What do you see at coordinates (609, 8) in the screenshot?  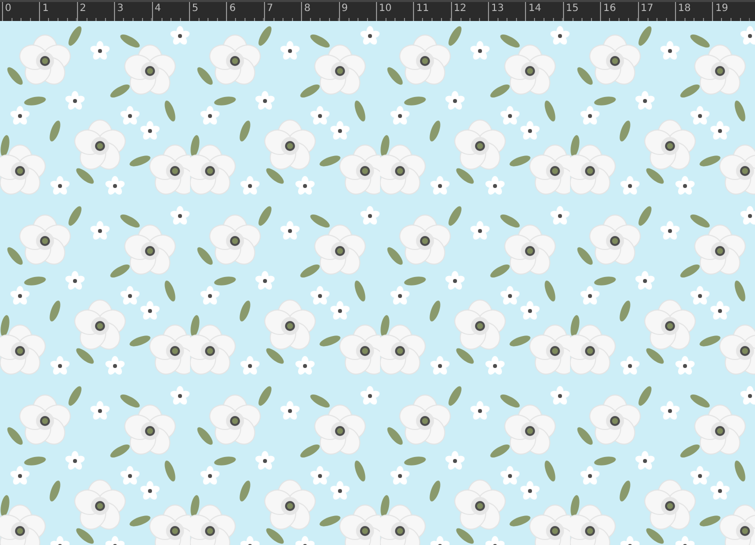 I see `ruler-label: 16` at bounding box center [609, 8].